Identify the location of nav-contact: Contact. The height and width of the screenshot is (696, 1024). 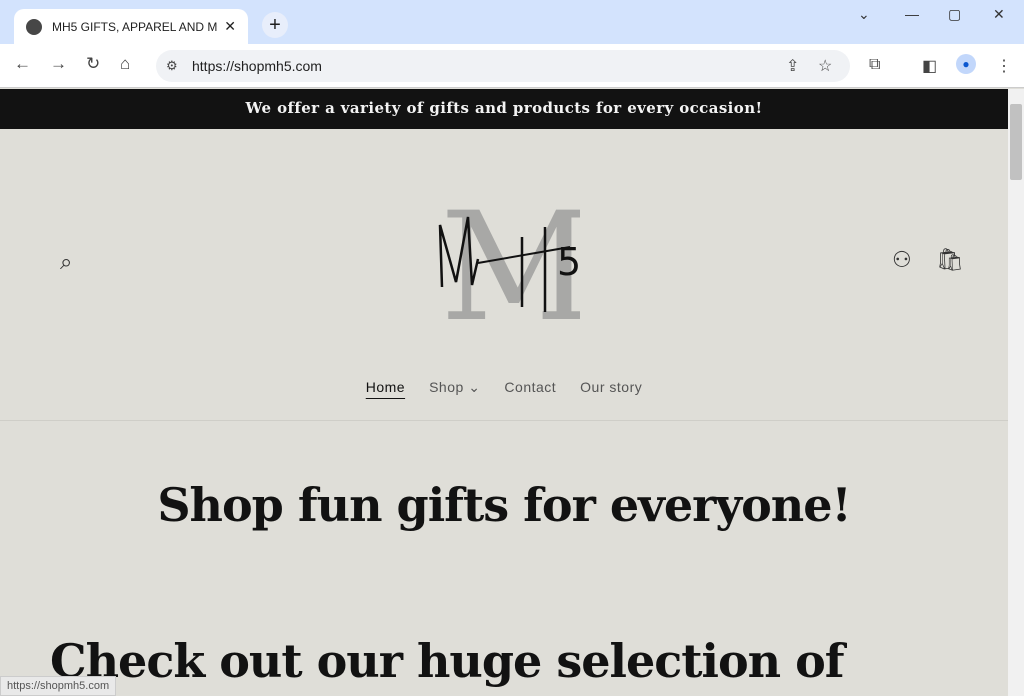
(530, 387).